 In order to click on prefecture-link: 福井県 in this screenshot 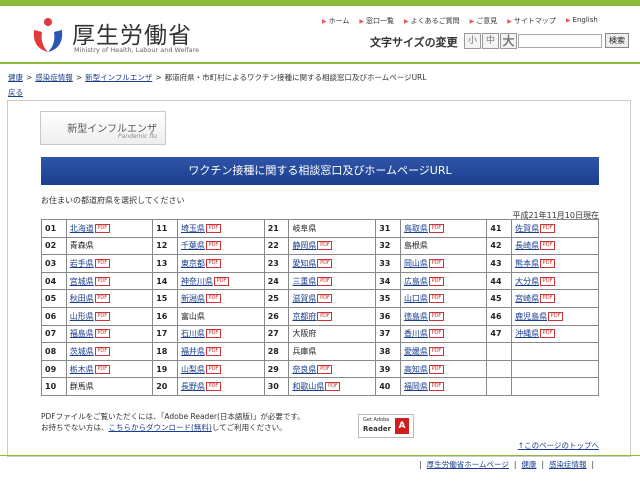, I will do `click(193, 351)`.